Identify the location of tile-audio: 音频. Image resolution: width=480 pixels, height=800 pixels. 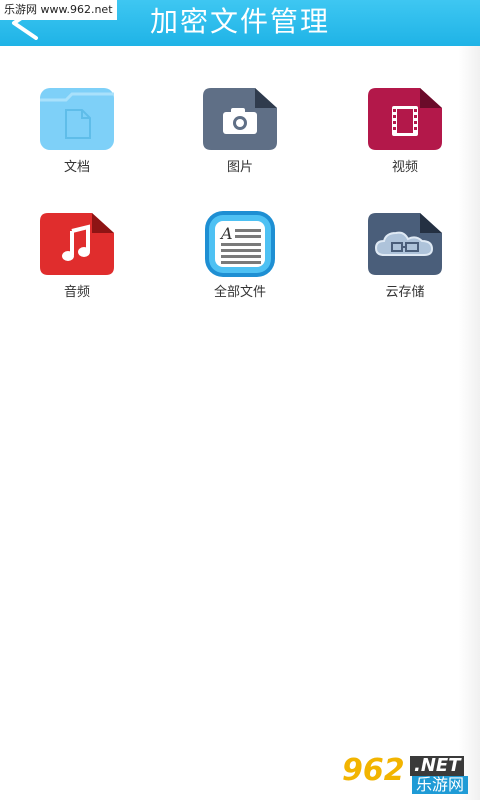
(77, 263).